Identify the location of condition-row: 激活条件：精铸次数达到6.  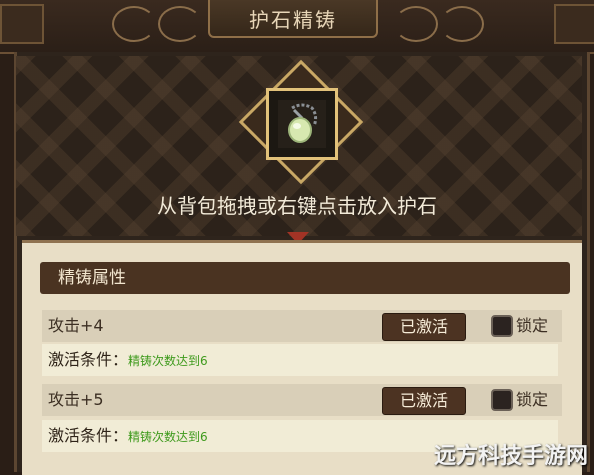
(300, 360).